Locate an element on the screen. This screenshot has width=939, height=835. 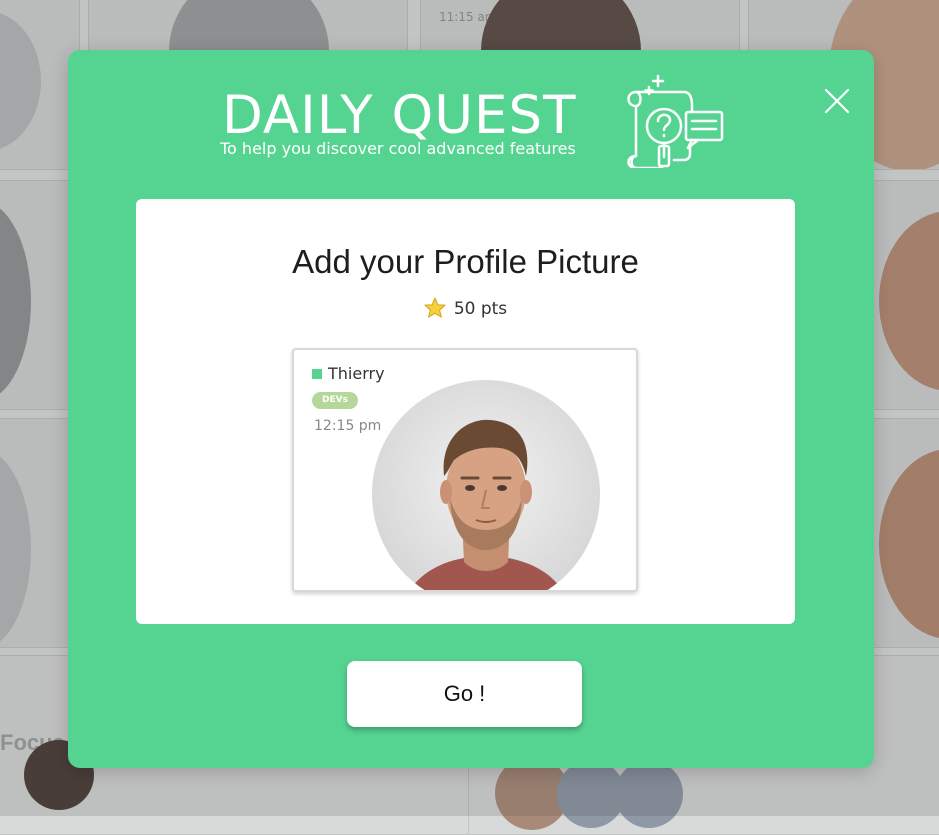
profile-photo is located at coordinates (486, 485).